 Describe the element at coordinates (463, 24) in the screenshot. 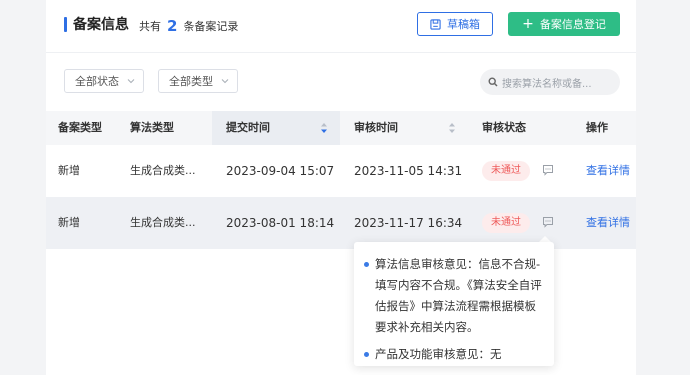

I see `draft-box-label: 草稿箱` at that location.